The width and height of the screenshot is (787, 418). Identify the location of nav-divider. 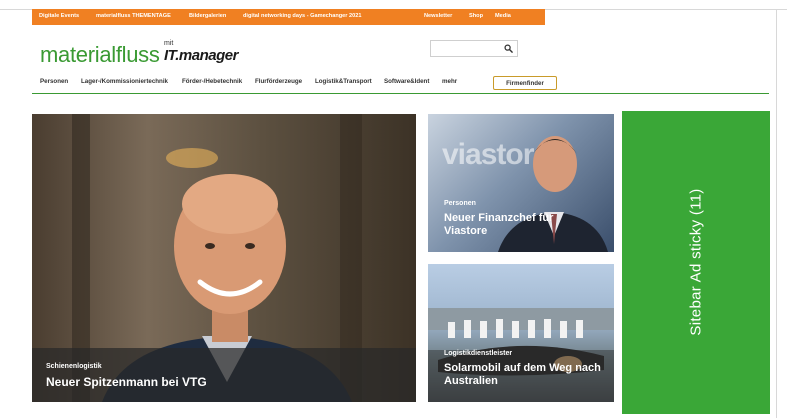
(400, 93).